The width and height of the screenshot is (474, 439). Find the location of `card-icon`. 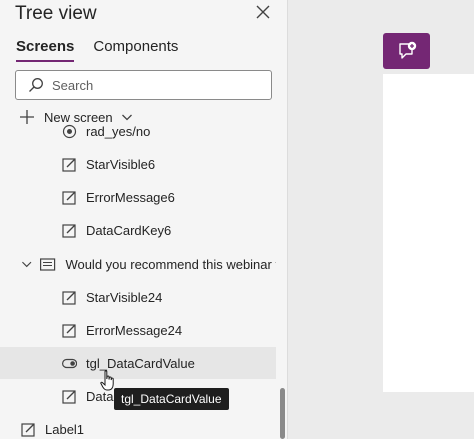

card-icon is located at coordinates (48, 264).